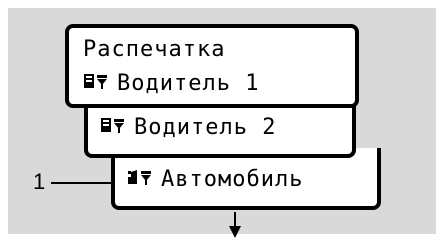  Describe the element at coordinates (39, 181) in the screenshot. I see `callout-number: 1` at that location.